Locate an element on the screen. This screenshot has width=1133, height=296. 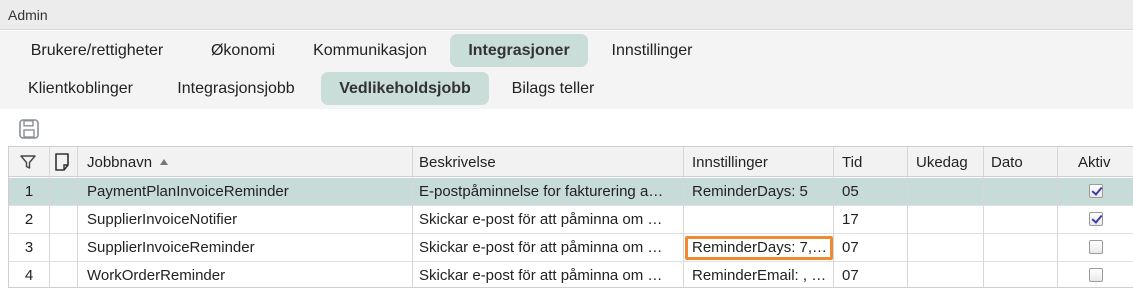
toolbar is located at coordinates (566, 128).